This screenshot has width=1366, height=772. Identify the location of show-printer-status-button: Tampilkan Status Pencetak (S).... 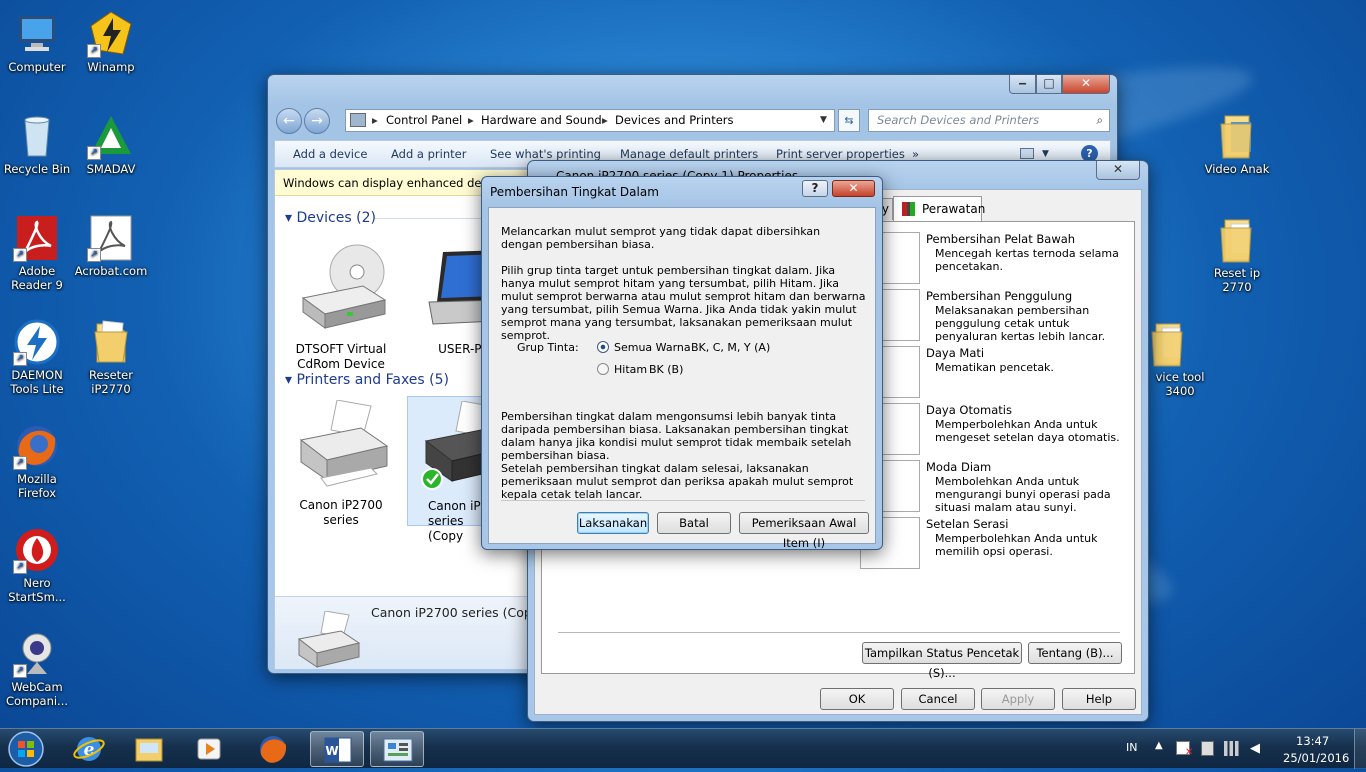
(942, 661).